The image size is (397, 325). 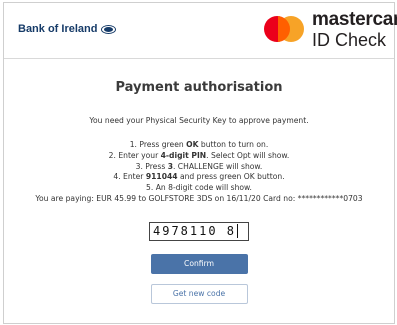 I want to click on page-title: Payment authorisation, so click(x=199, y=87).